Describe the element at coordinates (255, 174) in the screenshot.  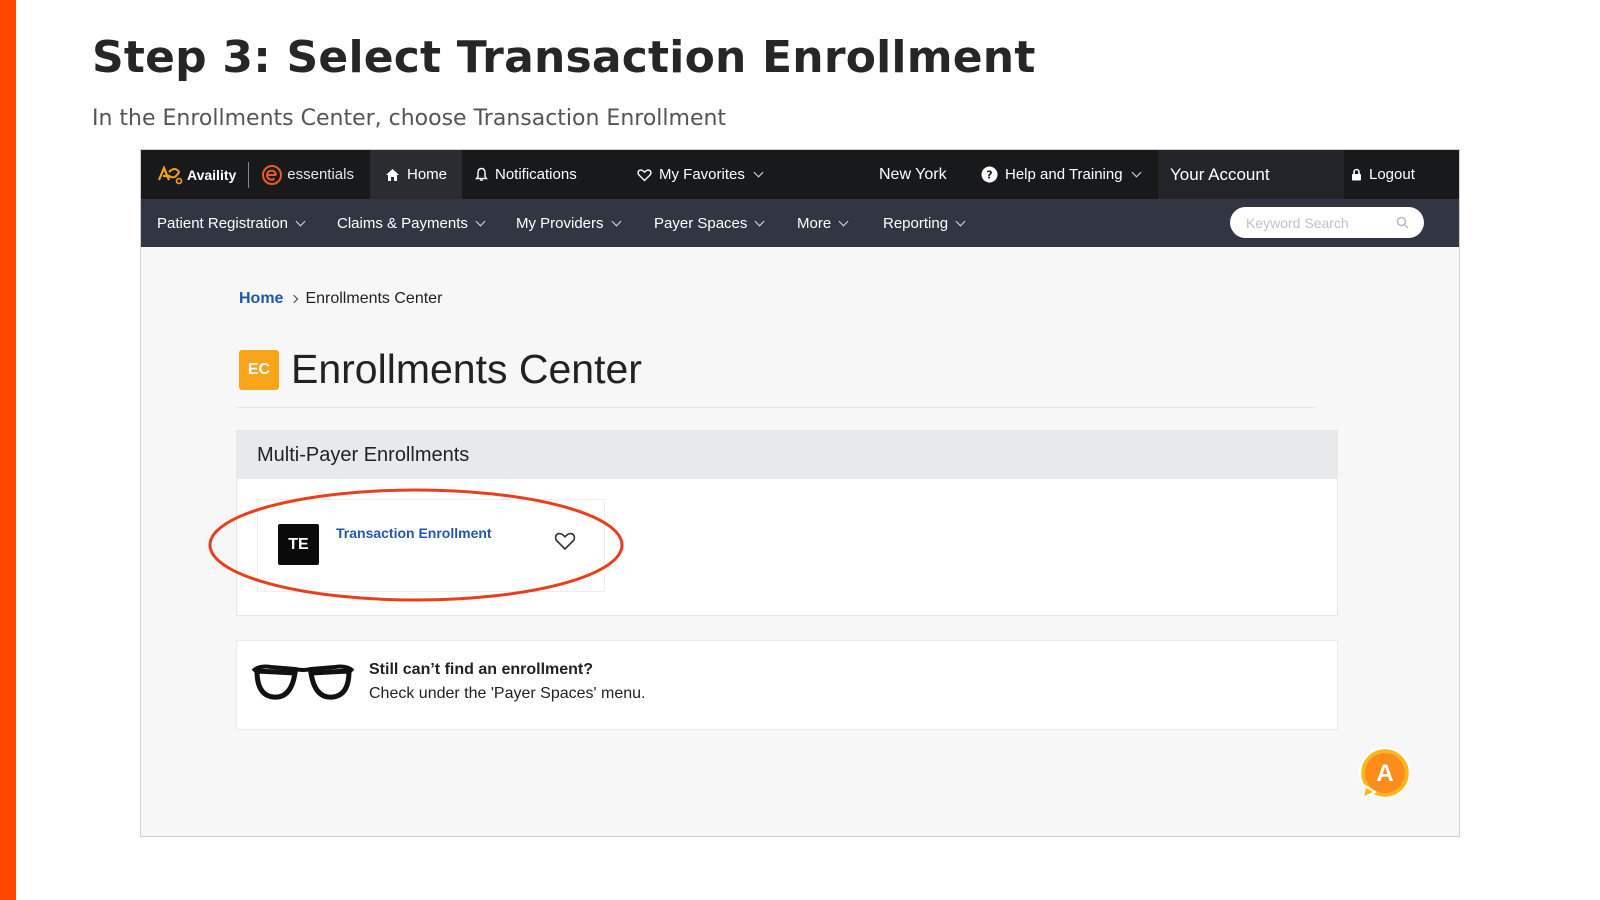
I see `brand-logo: Availity essentials` at that location.